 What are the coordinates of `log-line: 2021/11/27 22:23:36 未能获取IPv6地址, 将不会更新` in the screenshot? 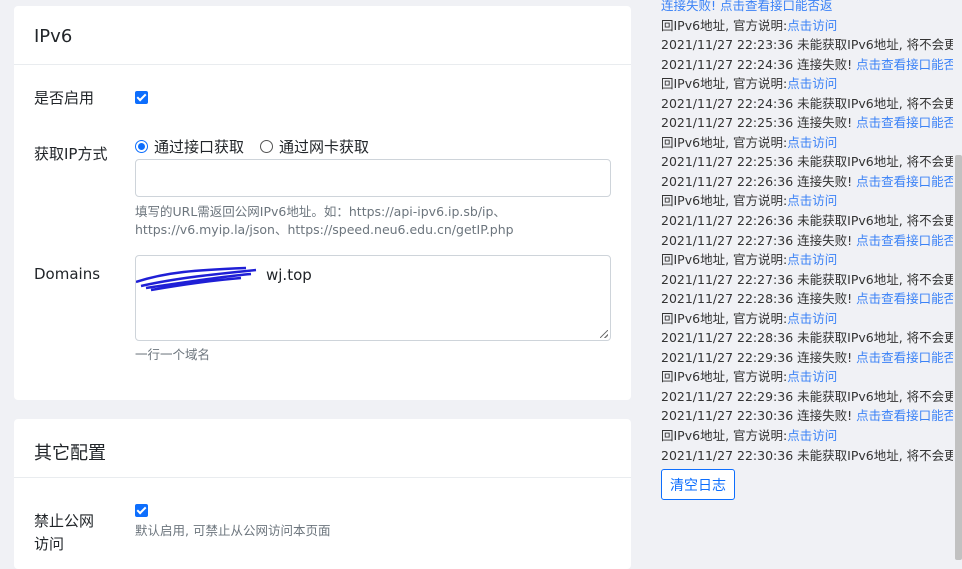 It's located at (807, 45).